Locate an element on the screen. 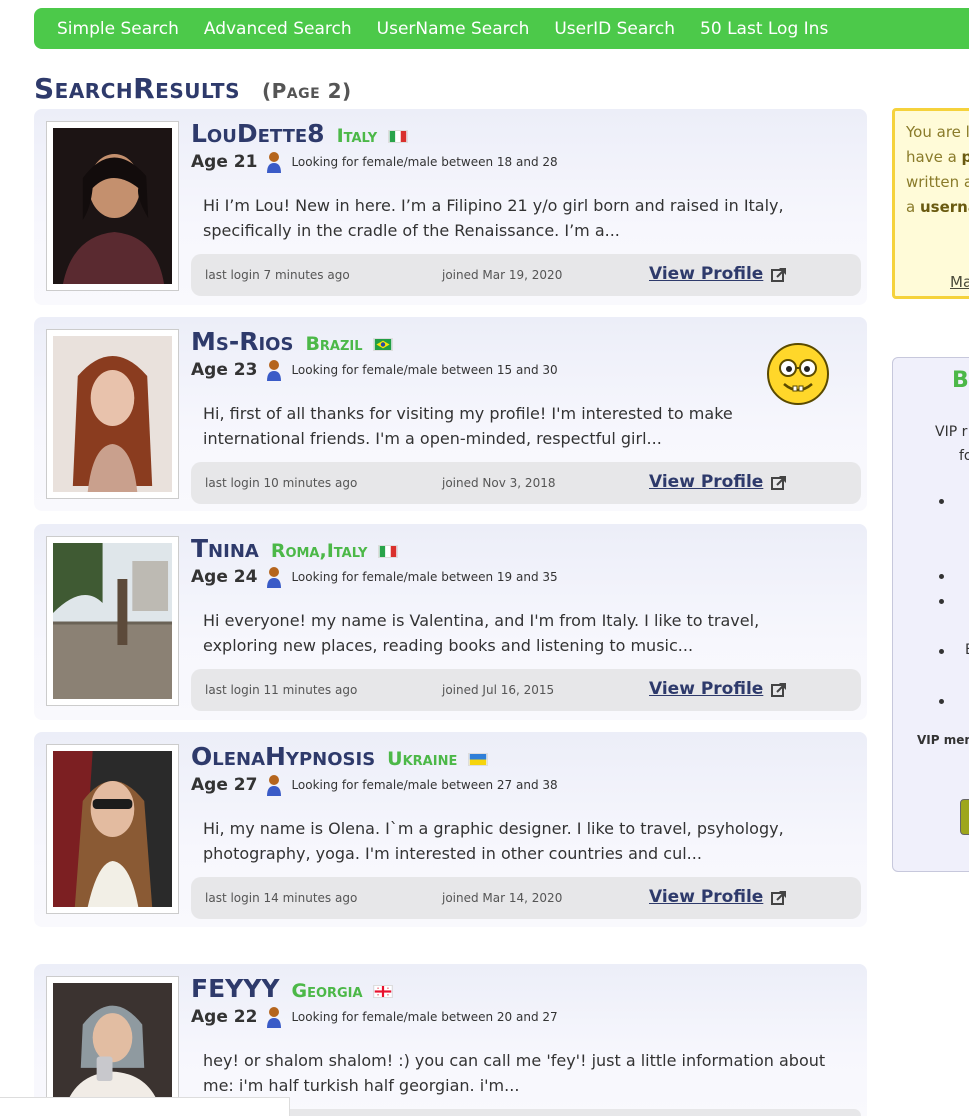 This screenshot has width=969, height=1116. country-label: Italy is located at coordinates (372, 136).